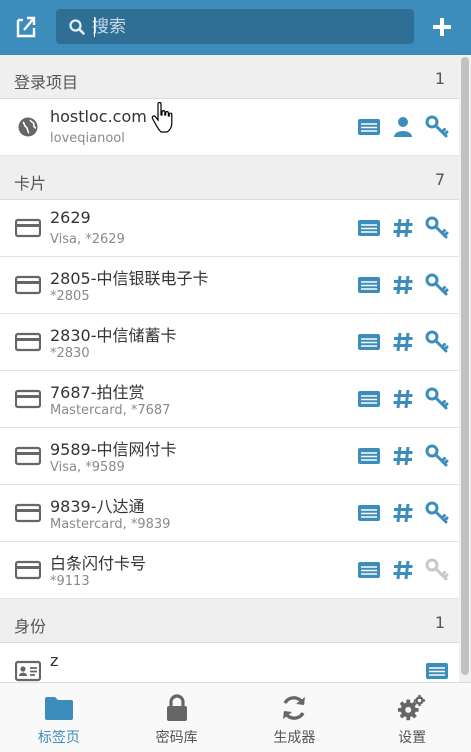 This screenshot has height=752, width=471. I want to click on search-input, so click(249, 26).